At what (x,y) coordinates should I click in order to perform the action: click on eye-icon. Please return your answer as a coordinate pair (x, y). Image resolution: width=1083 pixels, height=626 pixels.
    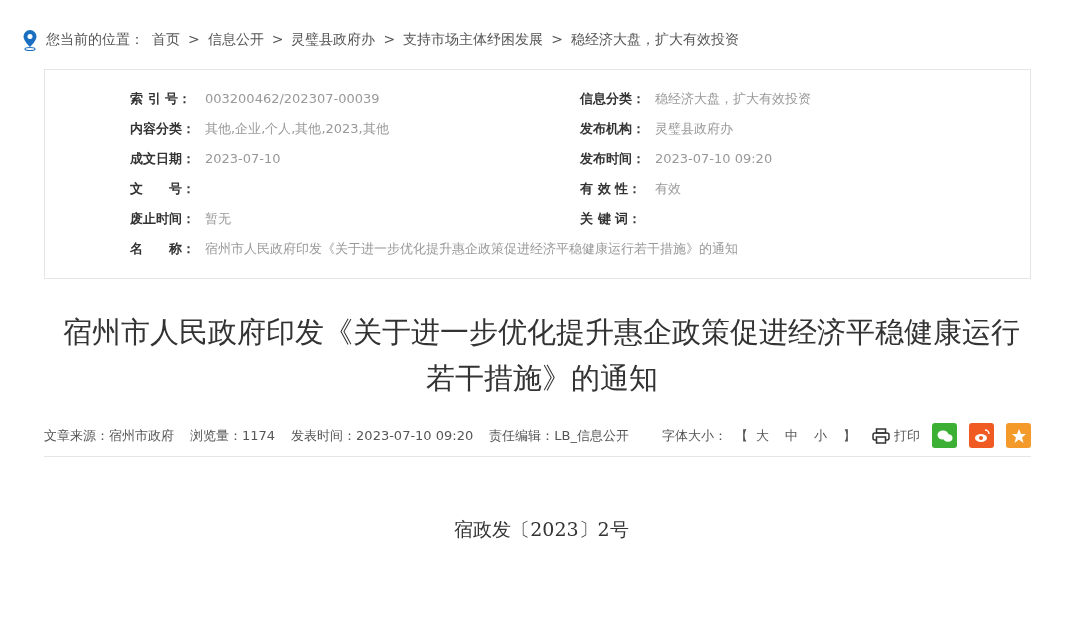
    Looking at the image, I should click on (981, 435).